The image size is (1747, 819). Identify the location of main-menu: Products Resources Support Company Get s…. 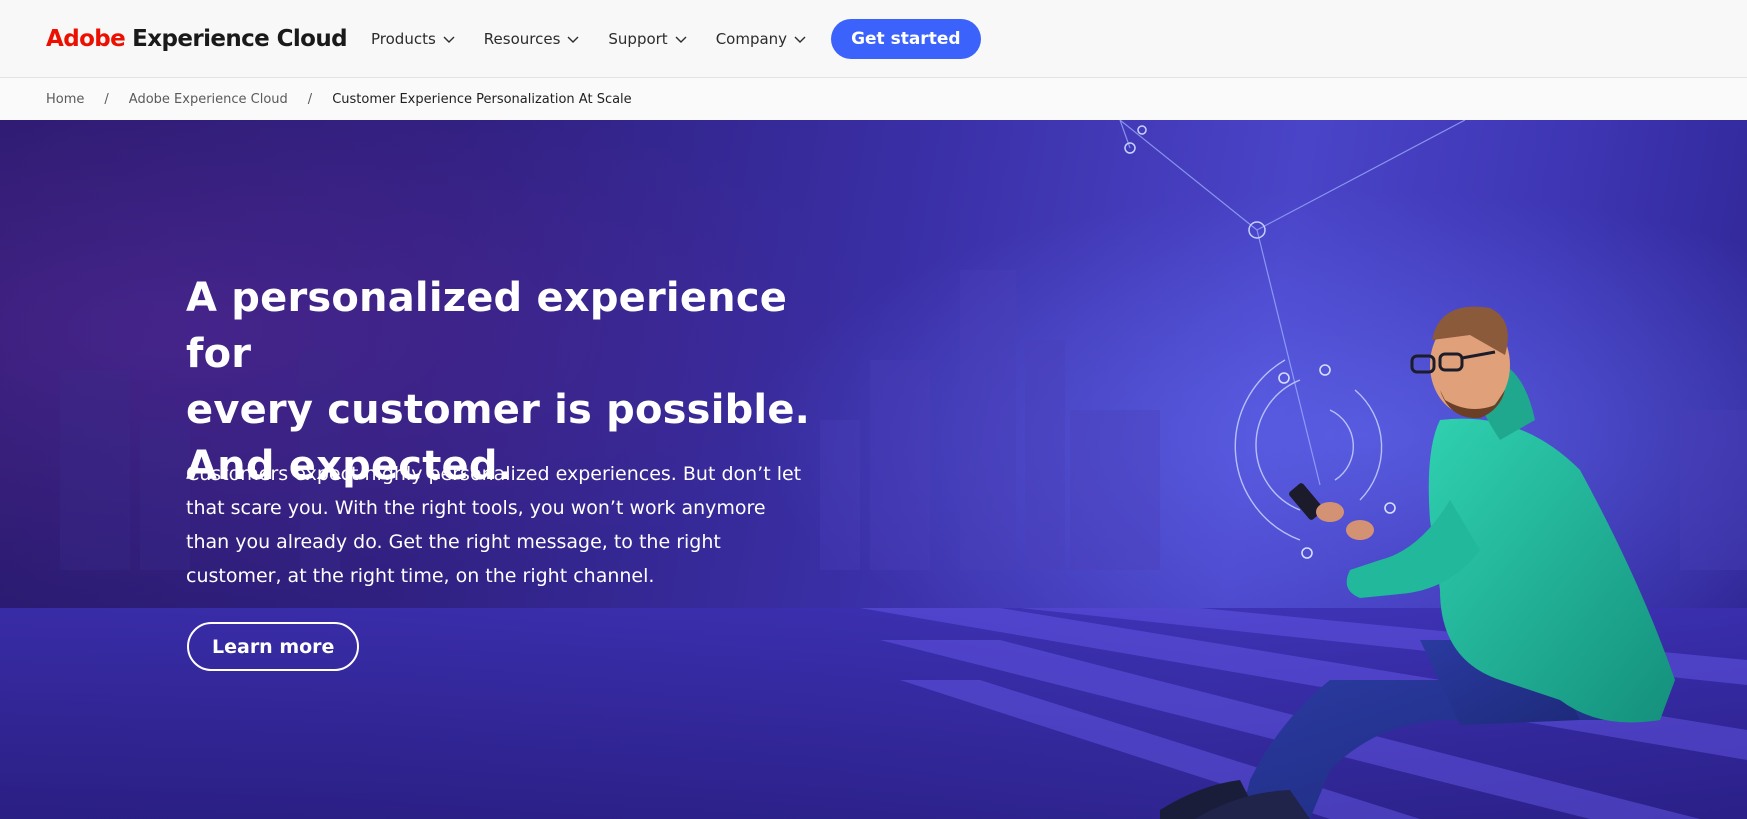
(676, 38).